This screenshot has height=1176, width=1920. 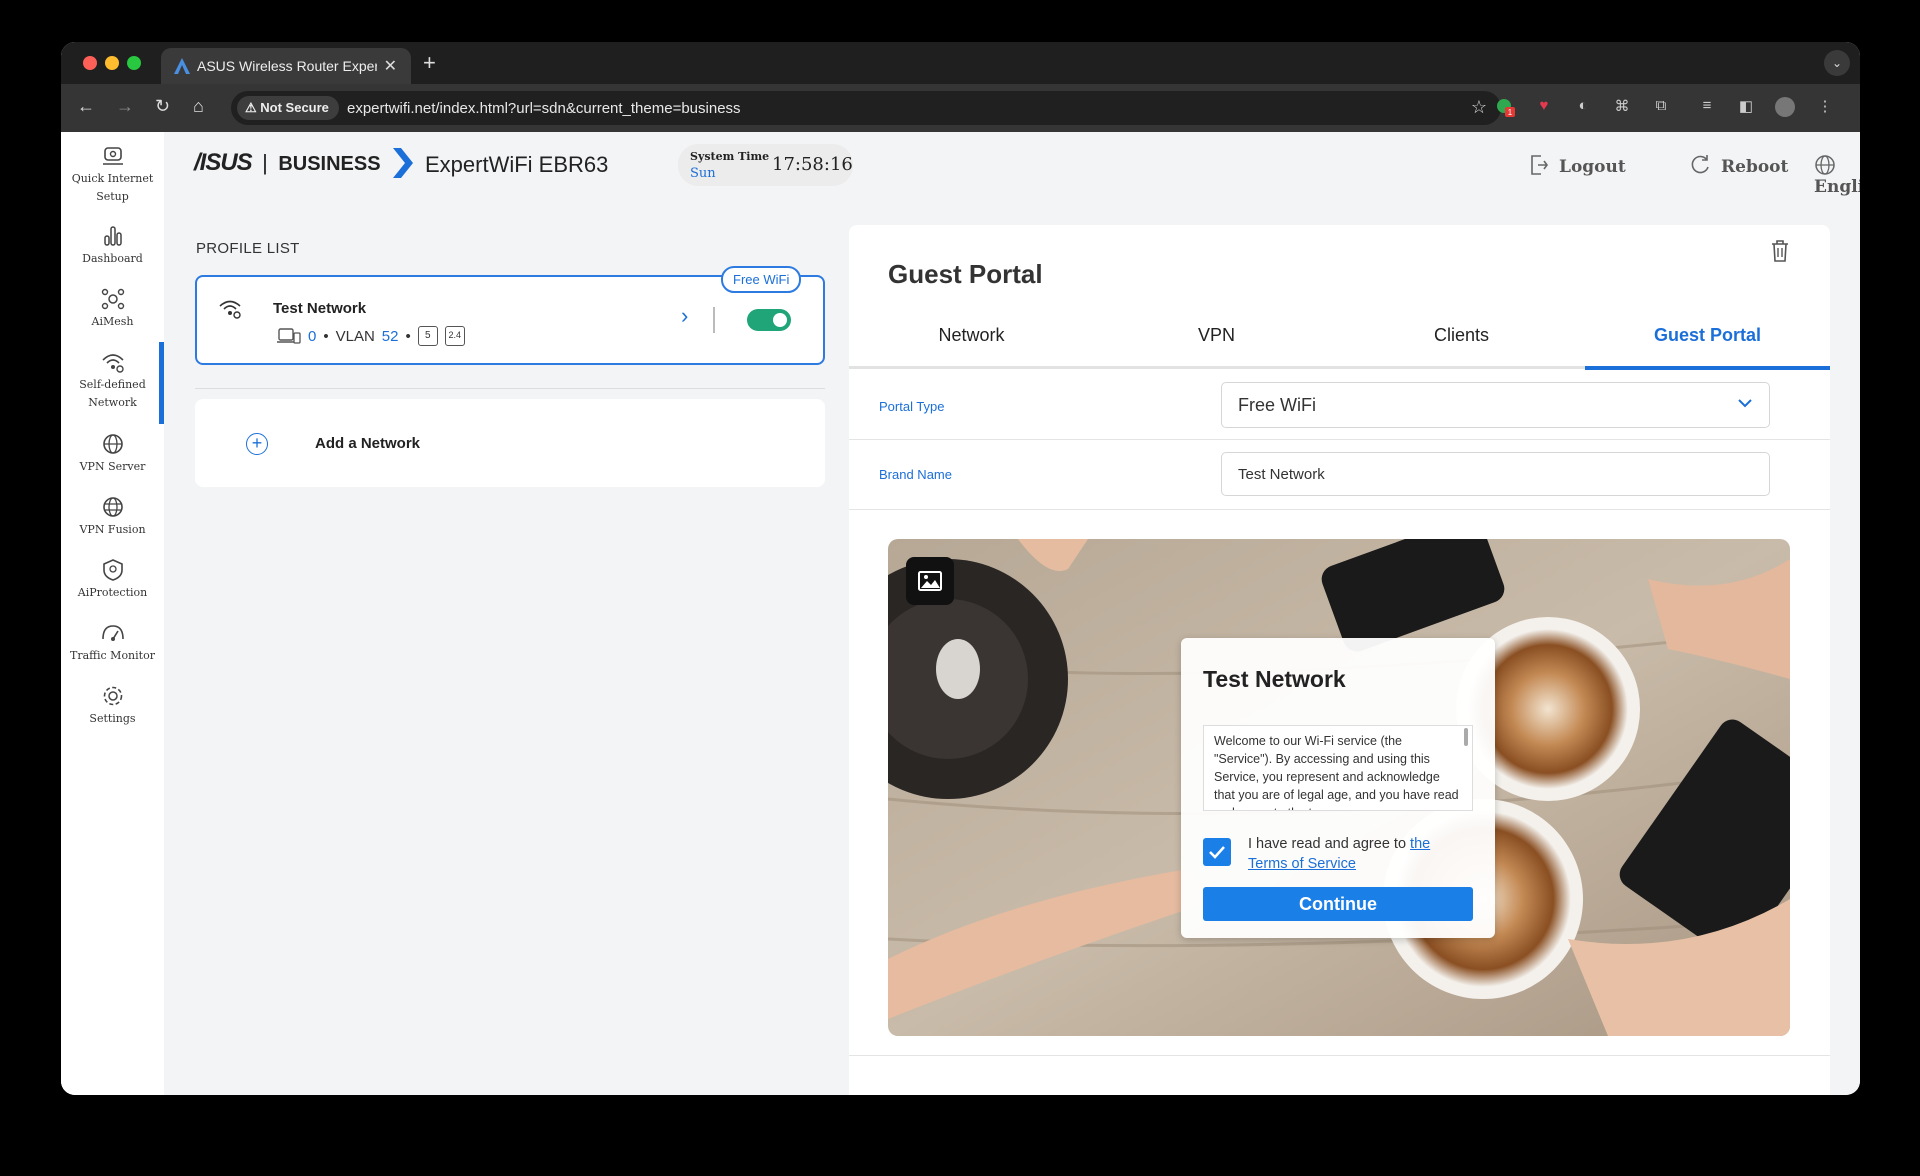 What do you see at coordinates (112, 393) in the screenshot?
I see `sidebar-item-label: Self-defined Network` at bounding box center [112, 393].